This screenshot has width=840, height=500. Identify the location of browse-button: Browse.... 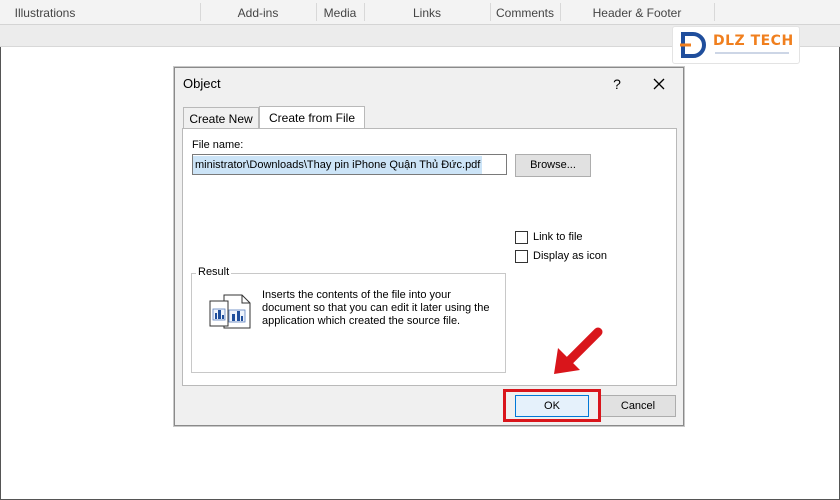
(553, 165).